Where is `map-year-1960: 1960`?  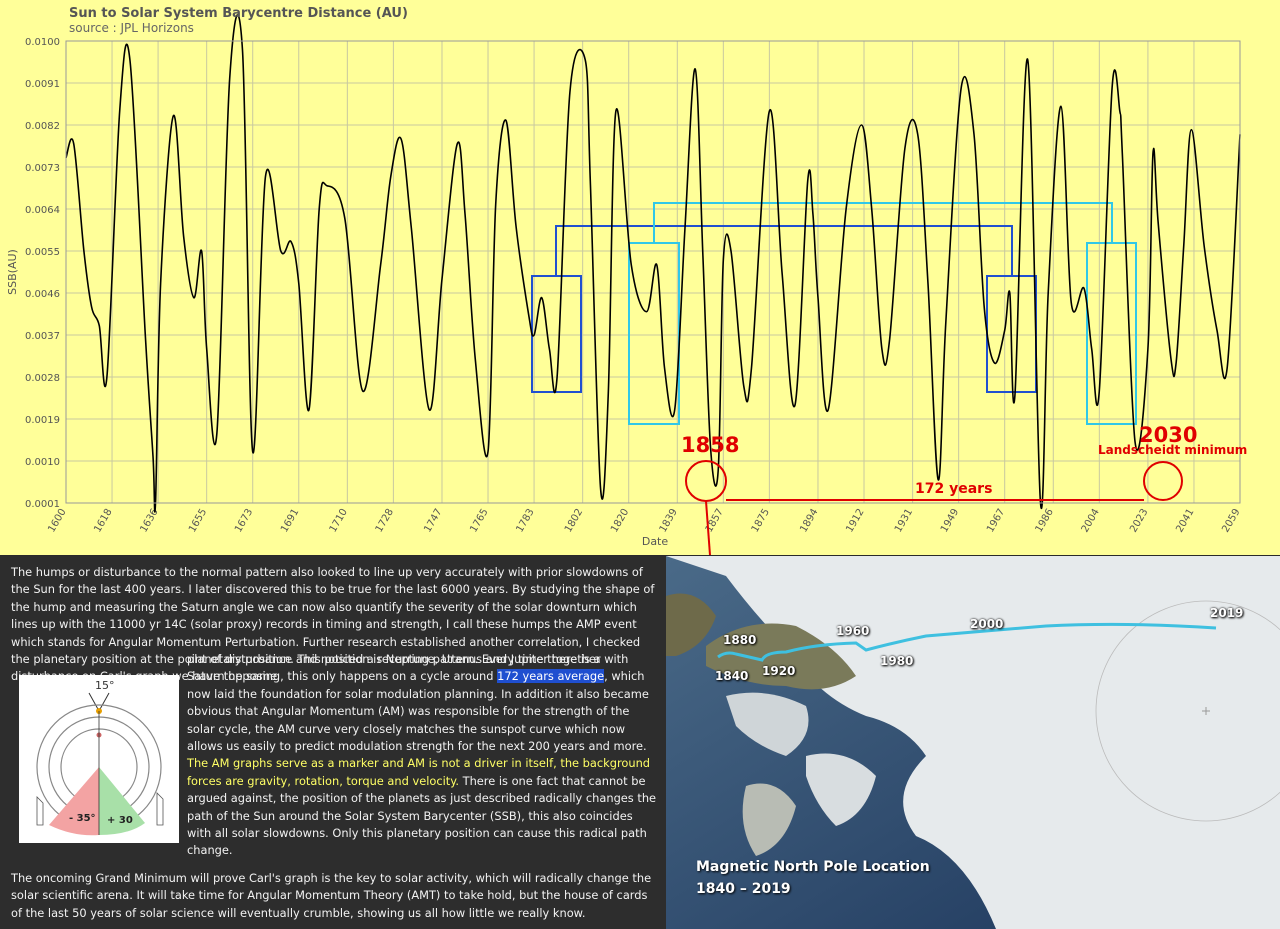 map-year-1960: 1960 is located at coordinates (853, 631).